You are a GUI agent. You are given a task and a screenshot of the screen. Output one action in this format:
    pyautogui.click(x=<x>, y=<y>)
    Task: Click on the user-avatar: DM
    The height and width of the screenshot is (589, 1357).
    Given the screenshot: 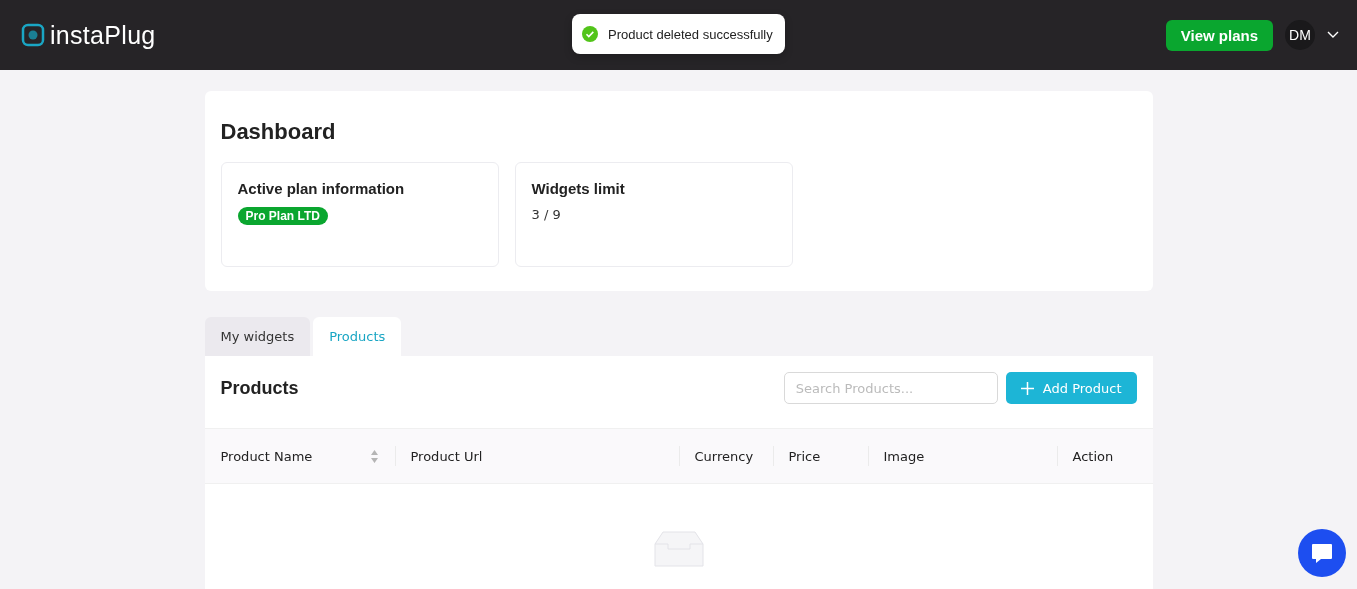 What is the action you would take?
    pyautogui.click(x=1300, y=35)
    